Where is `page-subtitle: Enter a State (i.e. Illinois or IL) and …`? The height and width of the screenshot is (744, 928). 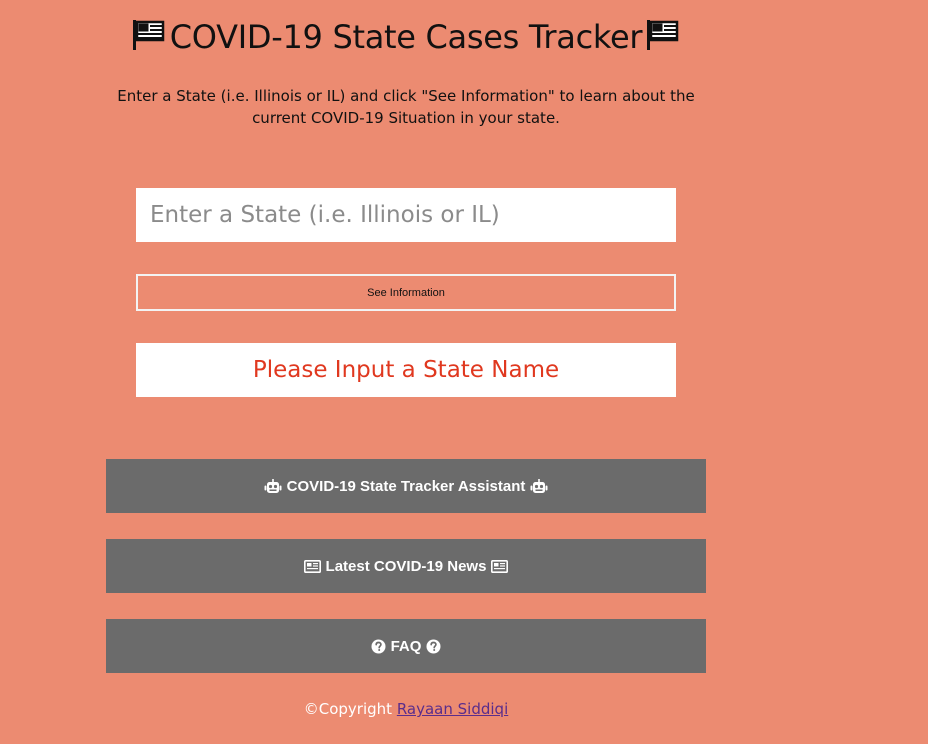
page-subtitle: Enter a State (i.e. Illinois or IL) and … is located at coordinates (406, 107).